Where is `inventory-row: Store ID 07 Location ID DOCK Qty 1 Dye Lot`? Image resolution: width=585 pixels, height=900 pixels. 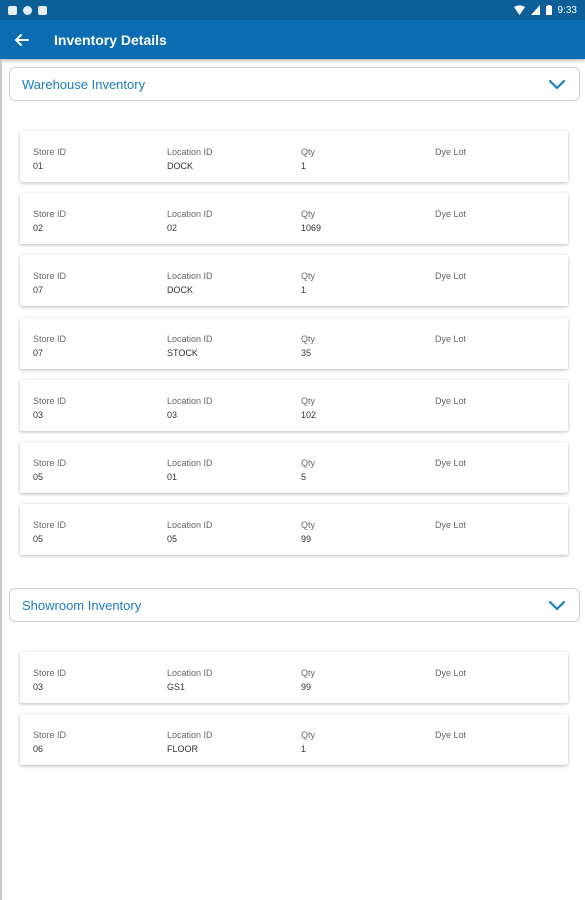 inventory-row: Store ID 07 Location ID DOCK Qty 1 Dye Lot is located at coordinates (294, 280).